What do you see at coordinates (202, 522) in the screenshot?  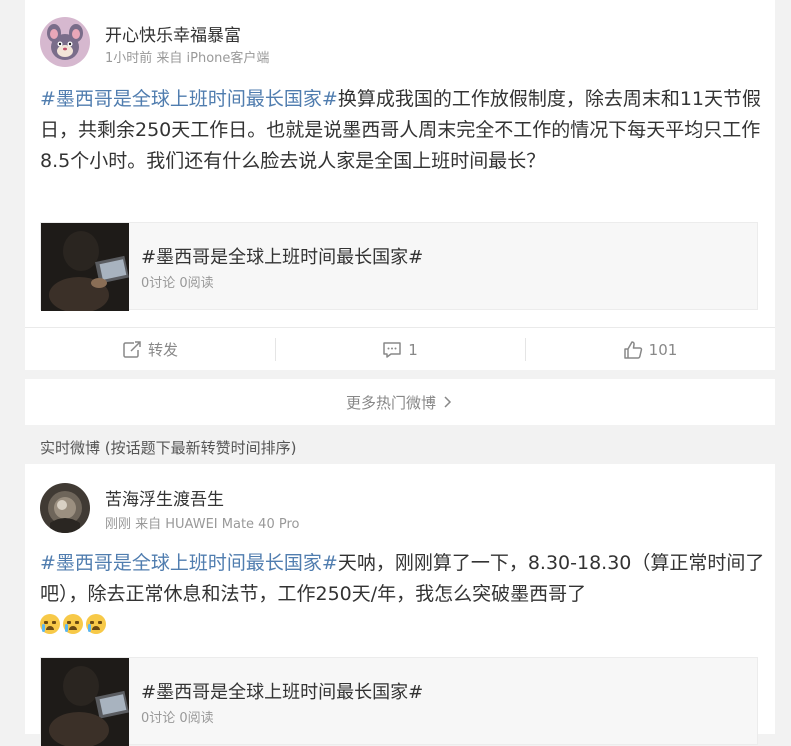 I see `post-meta: 刚刚 来自 HUAWEI Mate 40 Pro` at bounding box center [202, 522].